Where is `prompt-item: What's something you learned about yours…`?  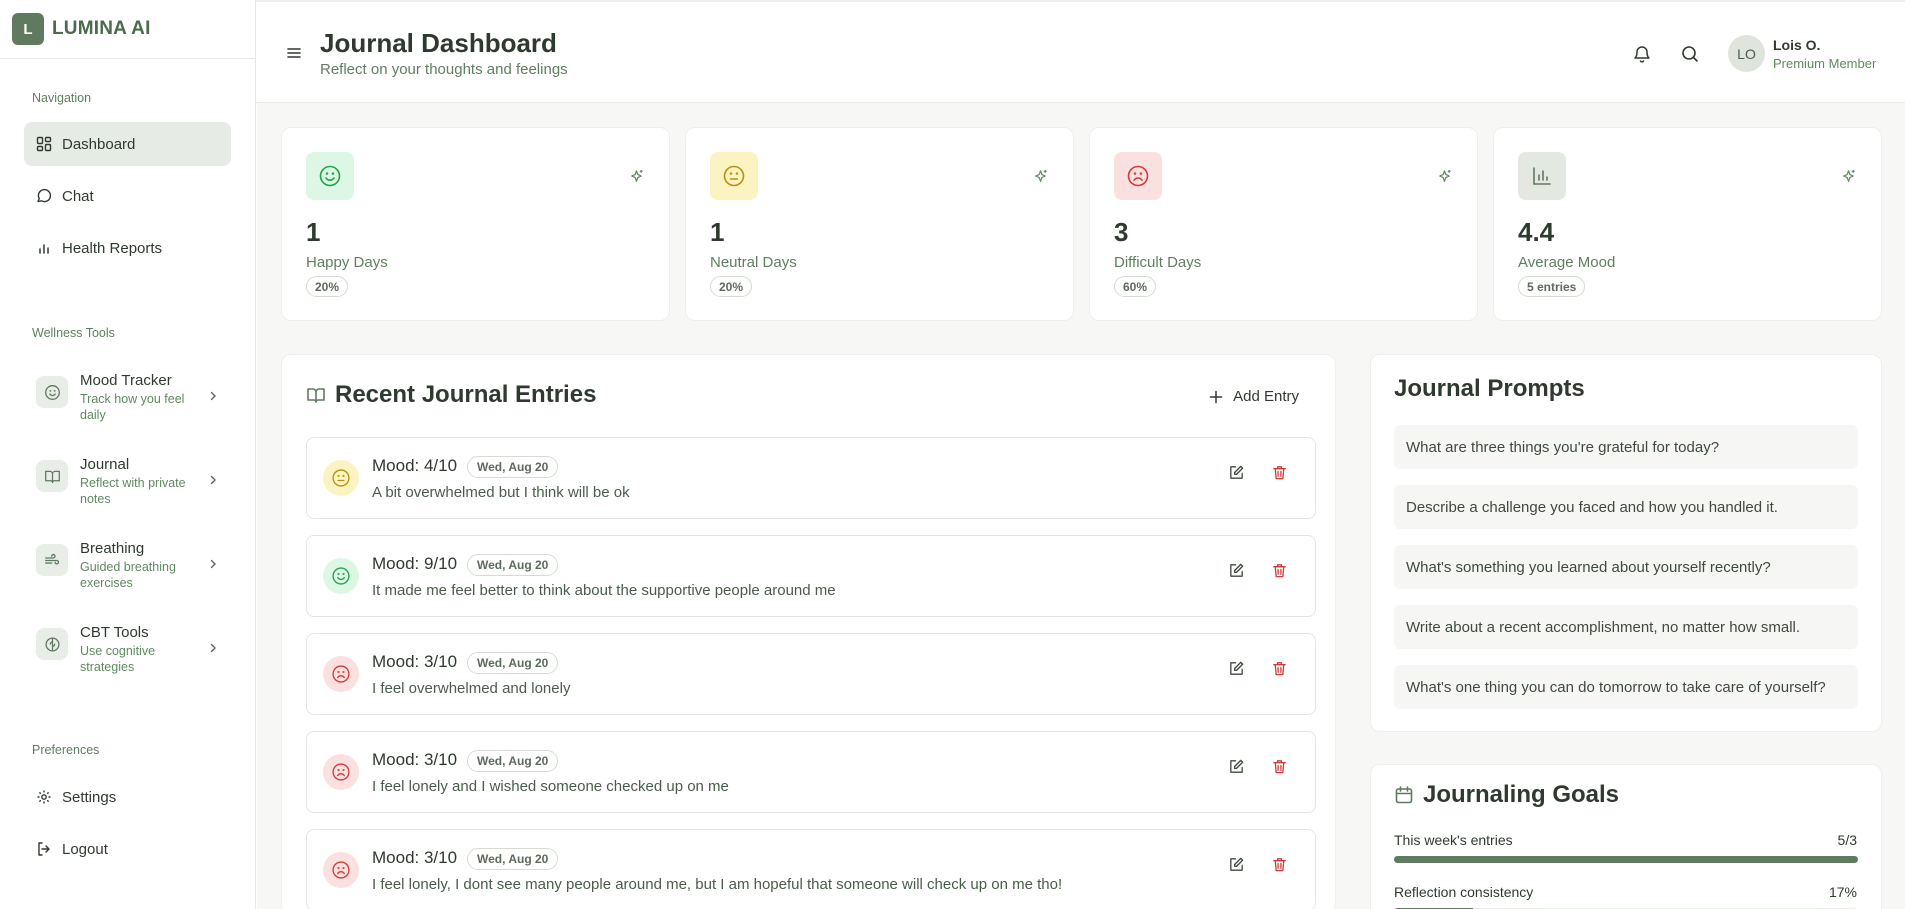 prompt-item: What's something you learned about yours… is located at coordinates (1626, 567).